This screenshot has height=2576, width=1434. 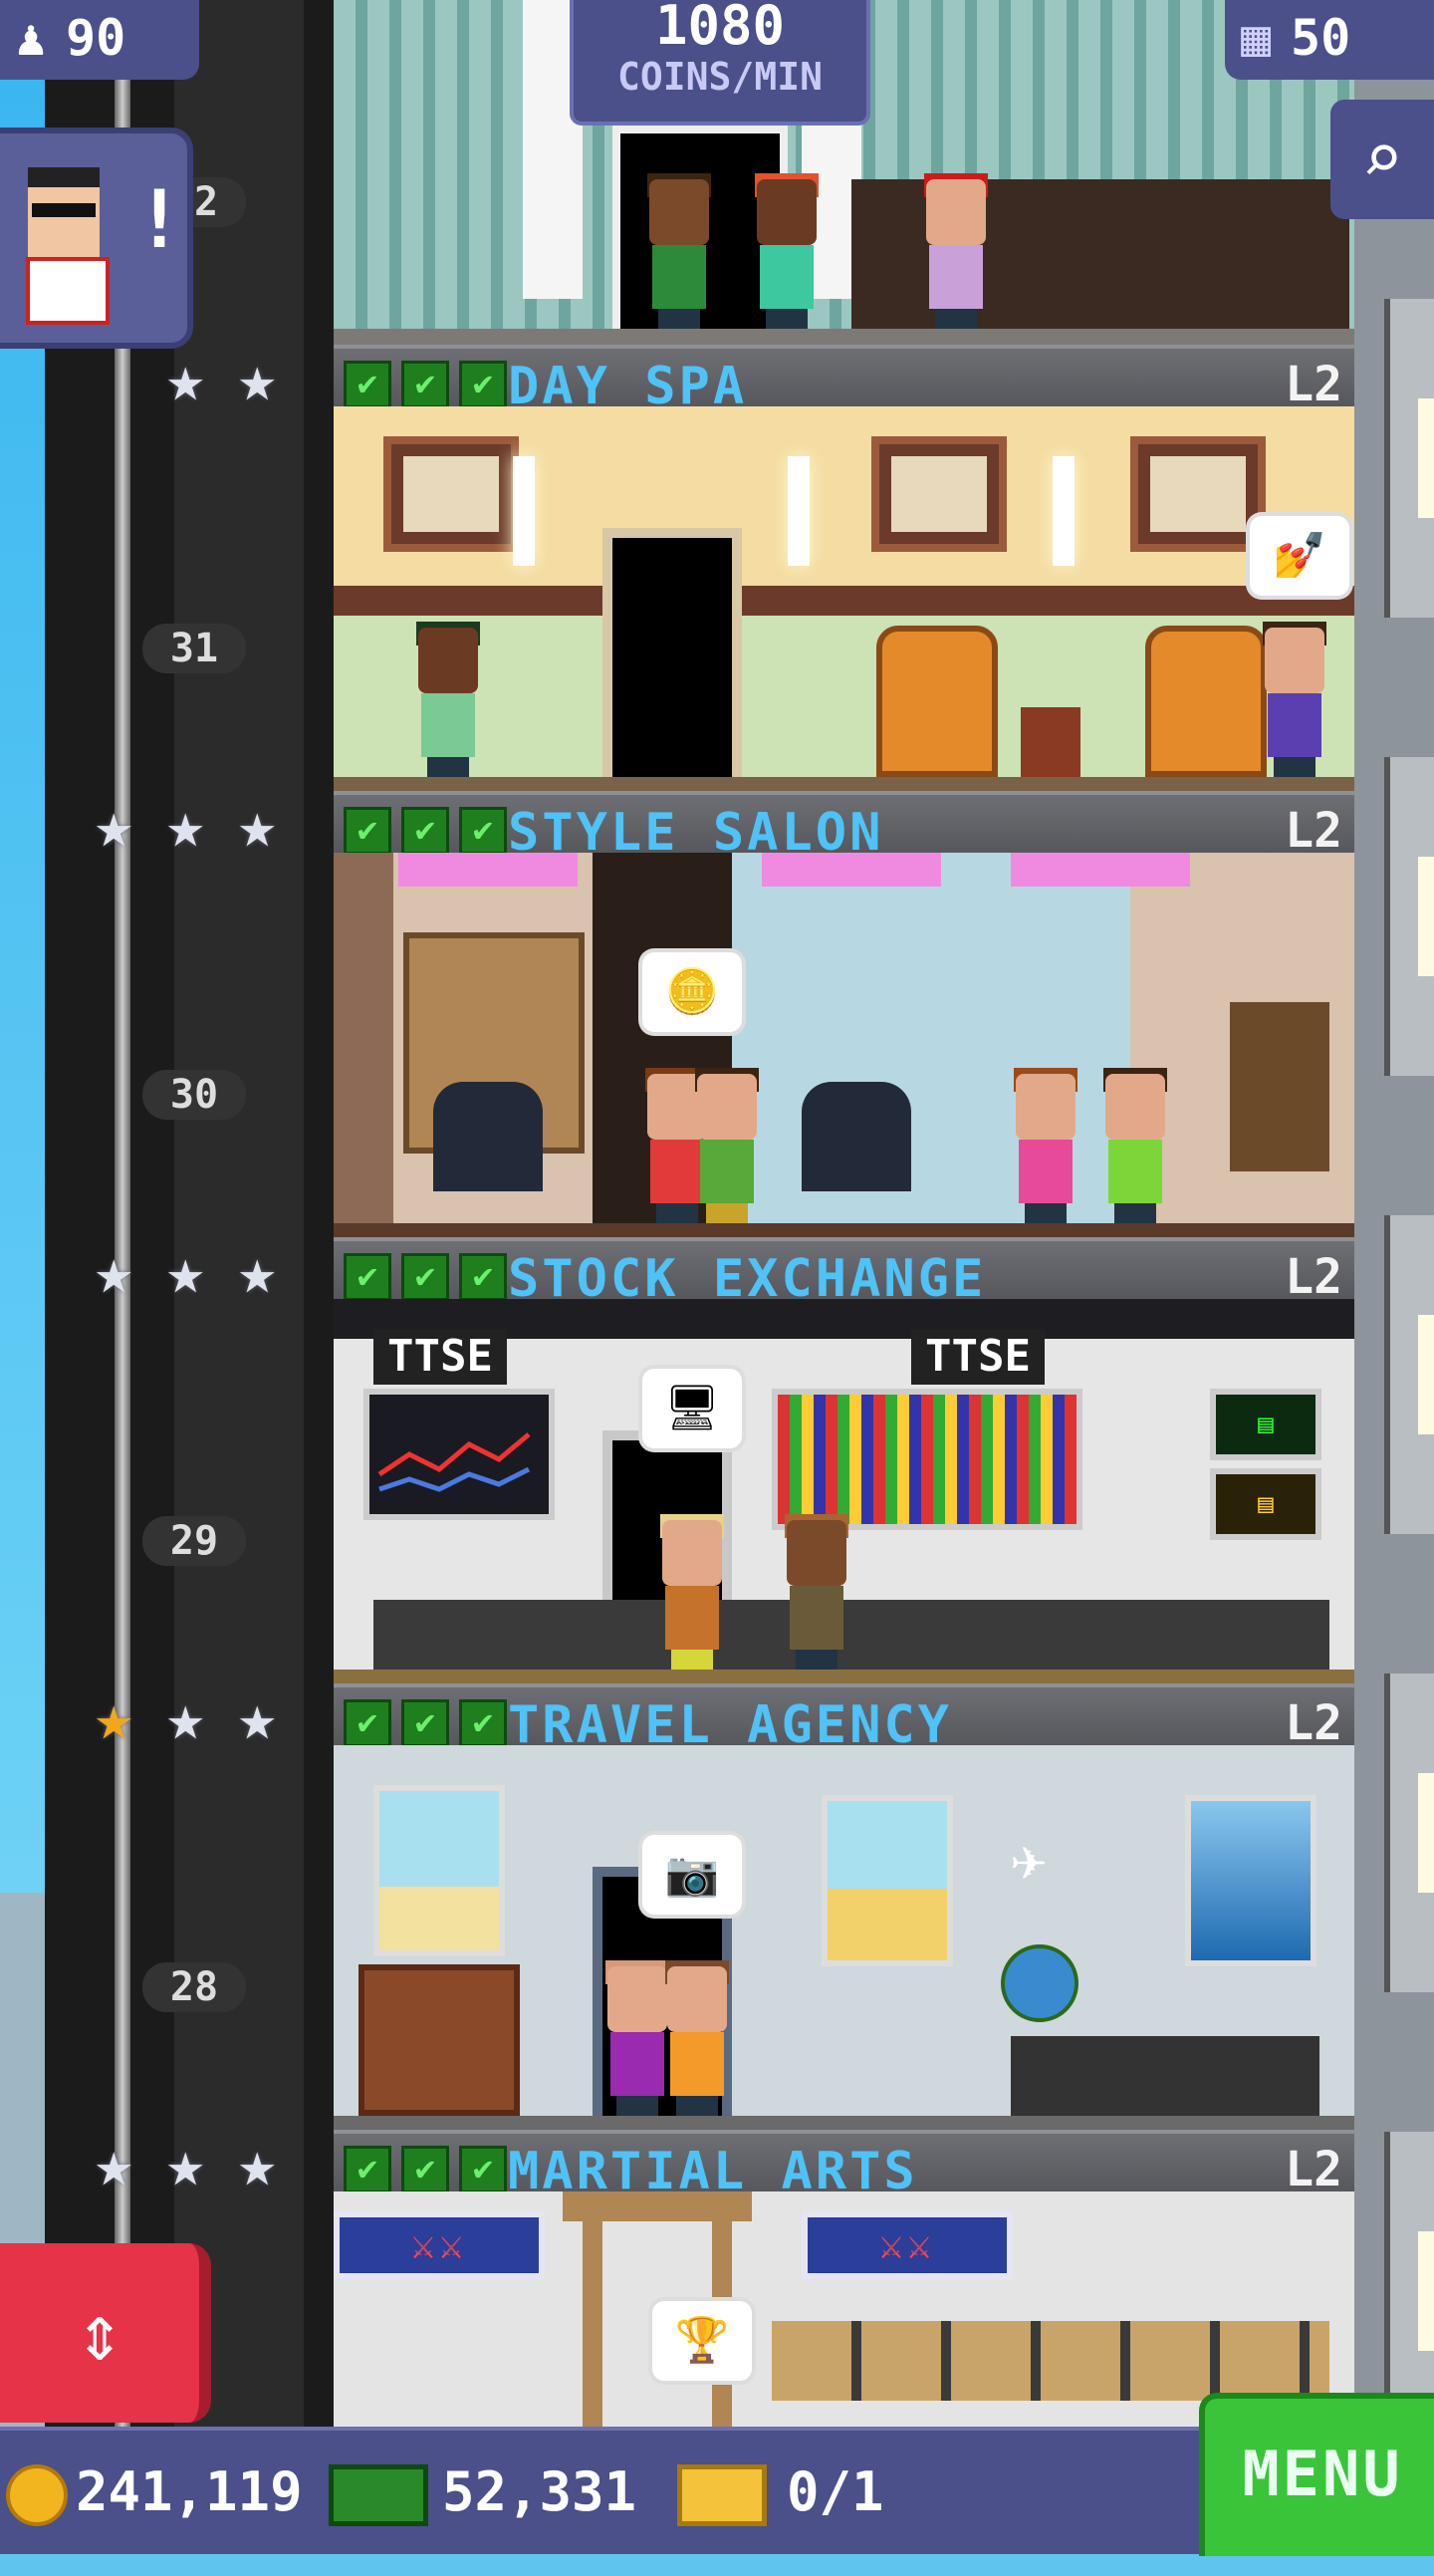 I want to click on floor-banner: ✔ ✔ ✔ STOCK EXCHANGE L2, so click(x=844, y=1273).